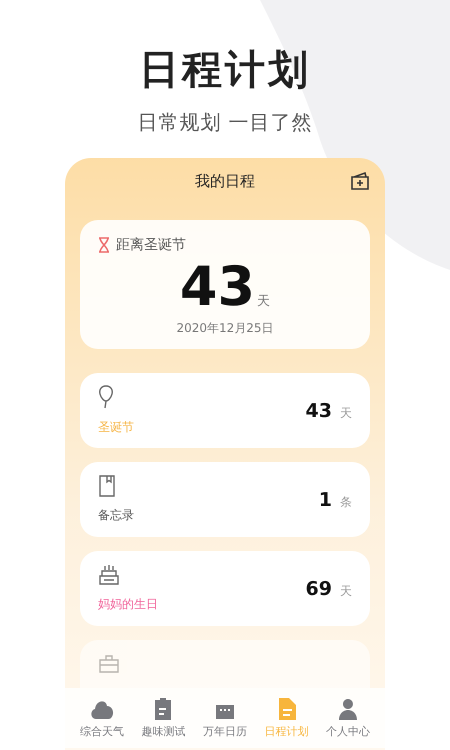 The height and width of the screenshot is (750, 450). Describe the element at coordinates (102, 718) in the screenshot. I see `tab: 综合天气` at that location.